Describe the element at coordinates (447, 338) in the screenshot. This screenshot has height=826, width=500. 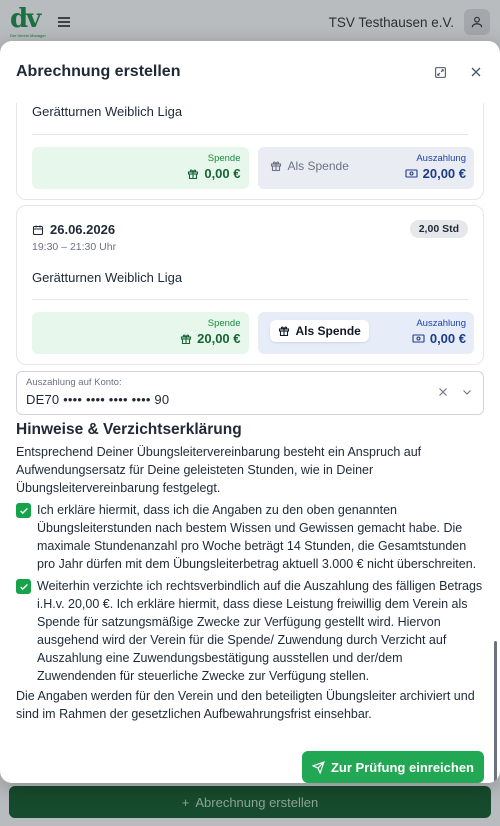
I see `auszahlung-value: 0,00 €` at that location.